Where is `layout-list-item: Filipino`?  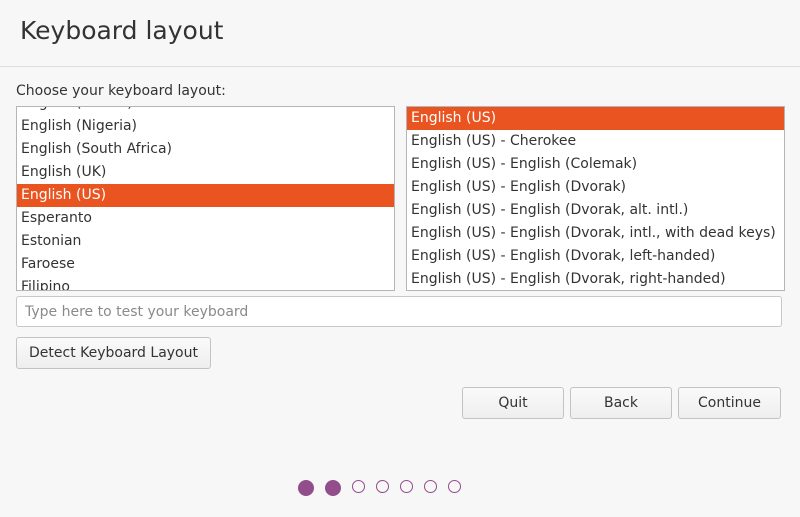 layout-list-item: Filipino is located at coordinates (205, 283).